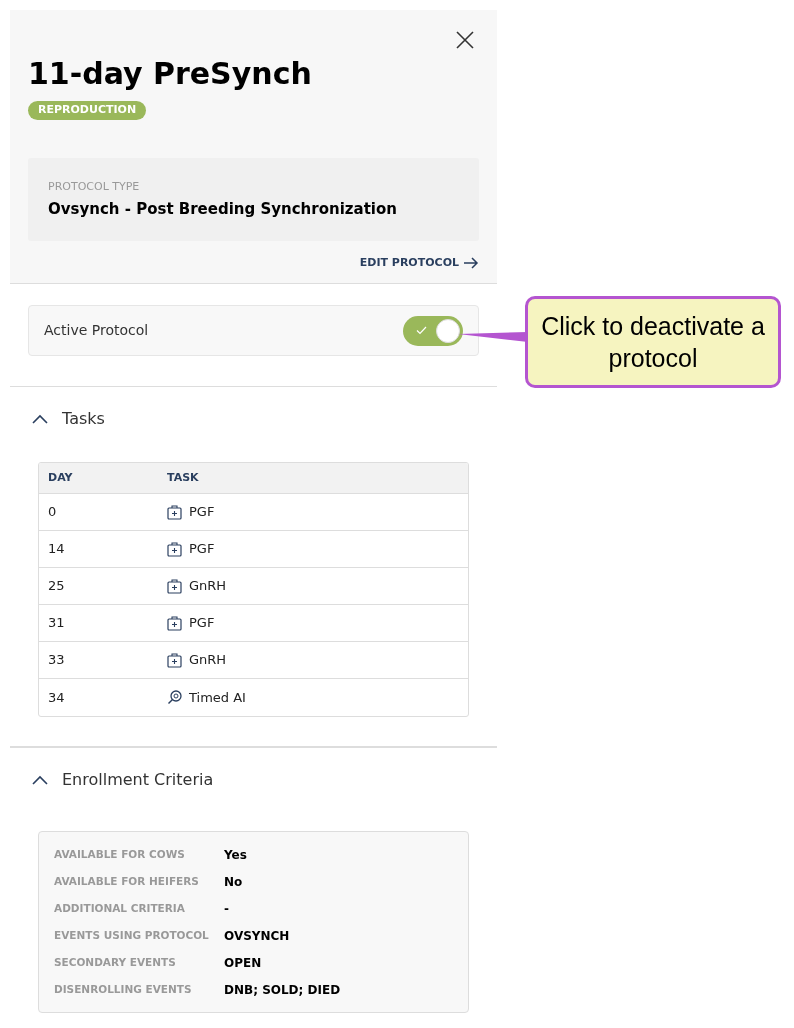 The height and width of the screenshot is (1028, 794). I want to click on table-cell-text: 34, so click(56, 697).